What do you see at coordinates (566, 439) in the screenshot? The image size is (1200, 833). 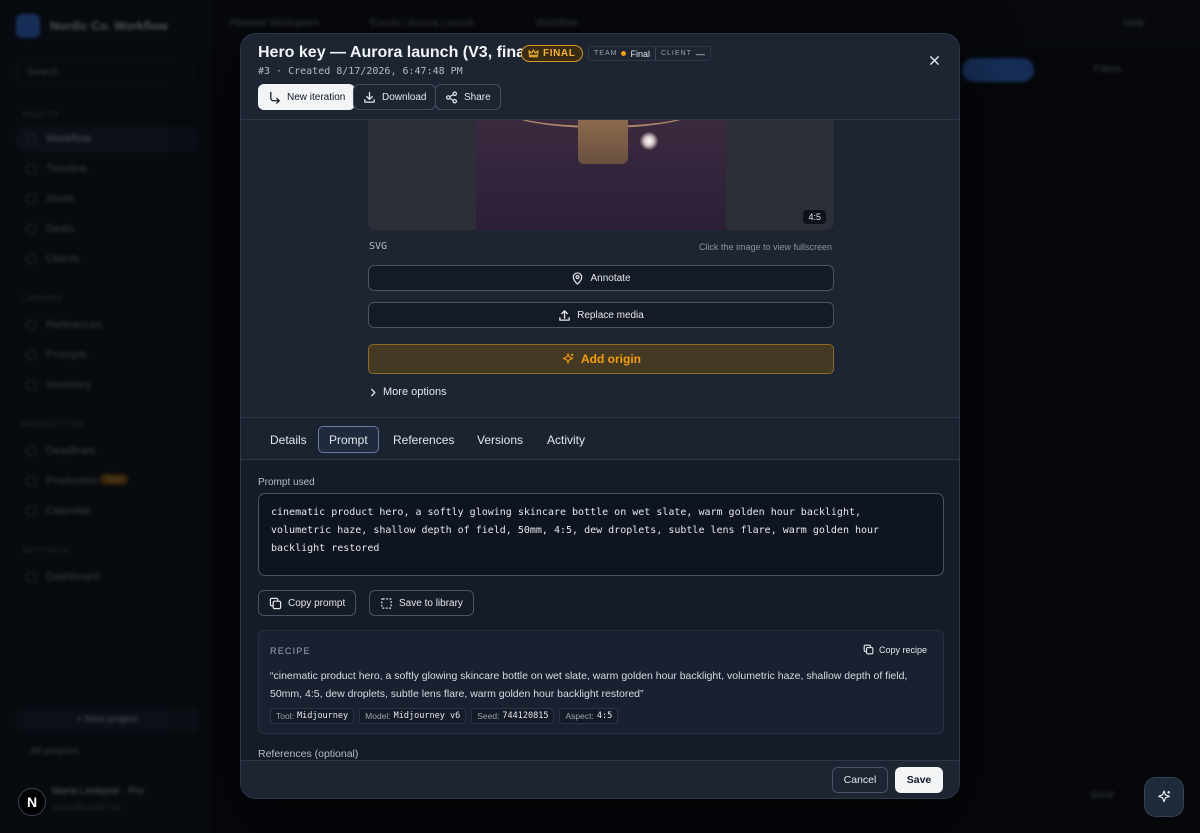 I see `tab-activity: Activity` at bounding box center [566, 439].